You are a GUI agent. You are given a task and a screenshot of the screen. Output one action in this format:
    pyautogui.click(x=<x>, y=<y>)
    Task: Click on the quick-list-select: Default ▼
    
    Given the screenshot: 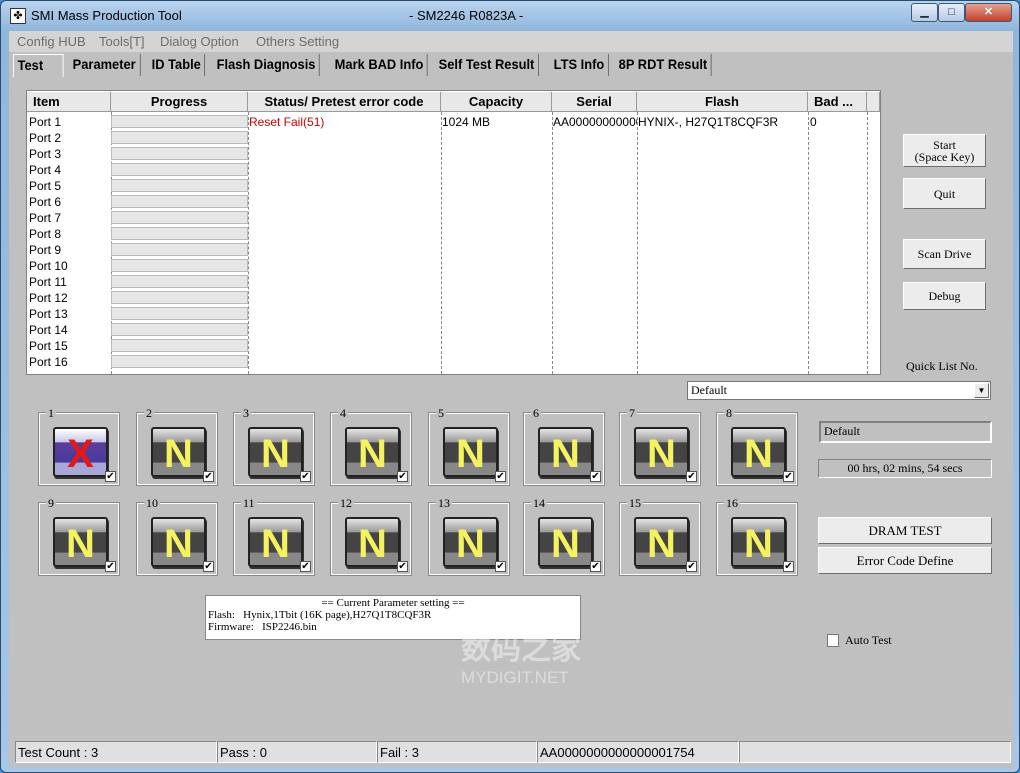 What is the action you would take?
    pyautogui.click(x=839, y=390)
    